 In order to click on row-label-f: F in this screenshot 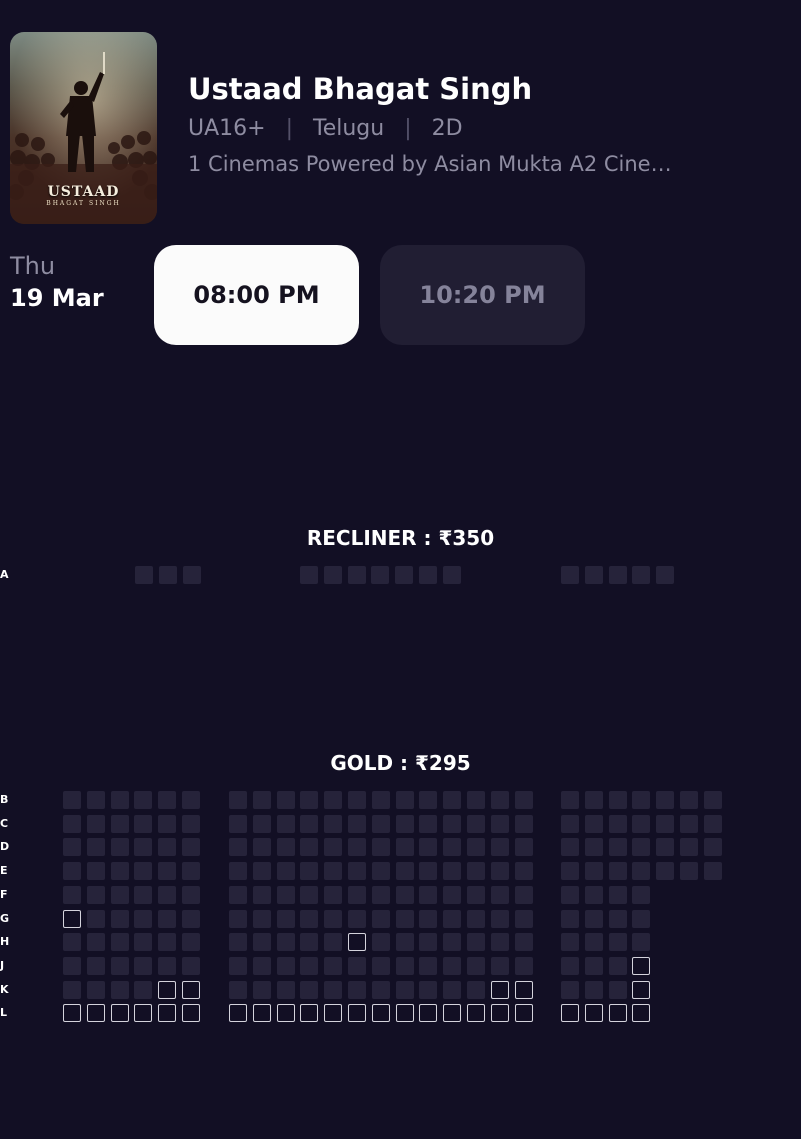, I will do `click(4, 894)`.